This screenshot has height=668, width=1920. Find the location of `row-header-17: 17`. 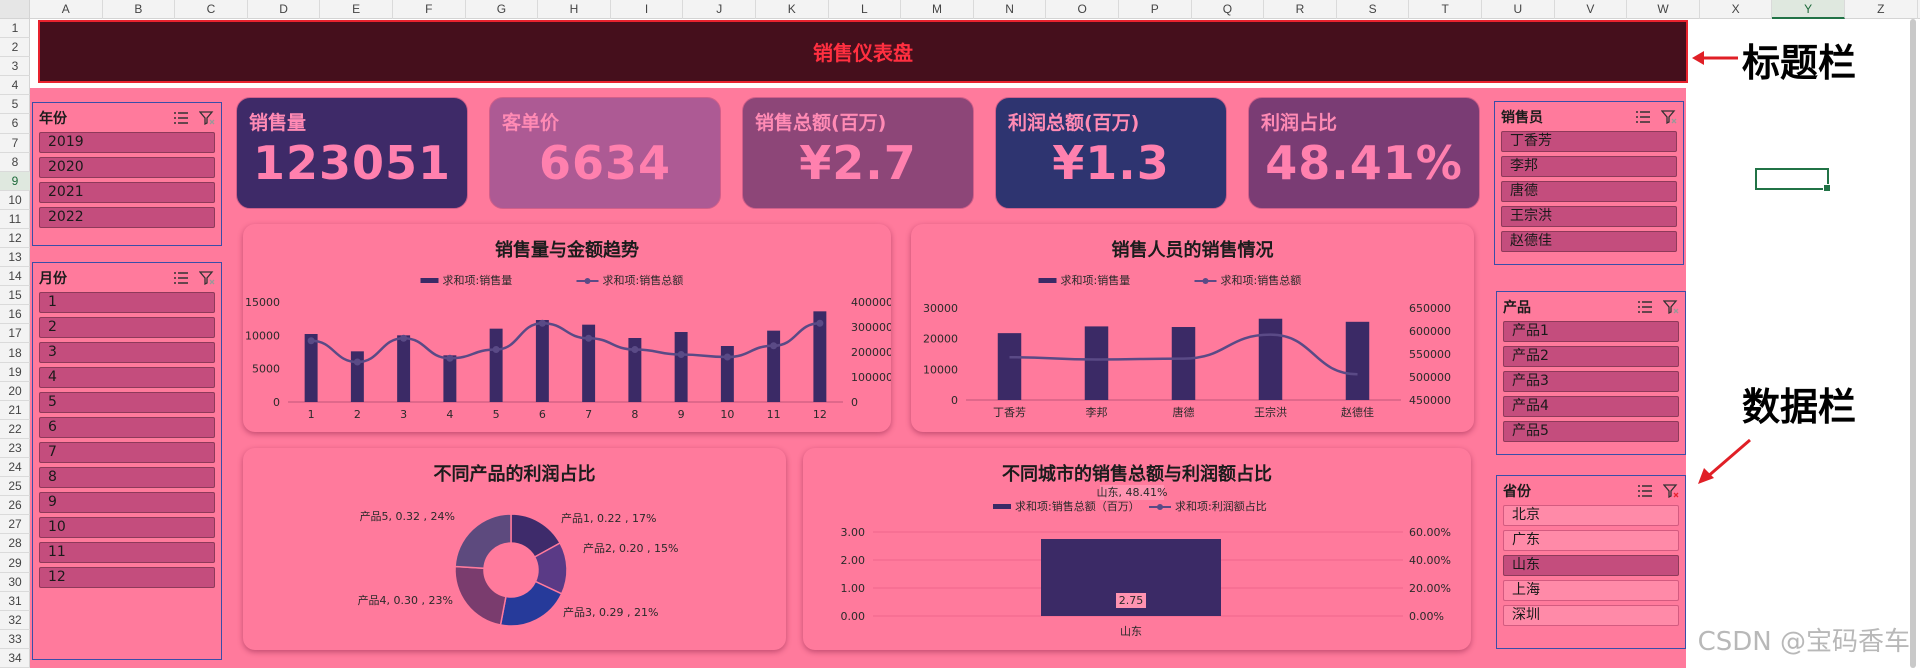

row-header-17: 17 is located at coordinates (15, 334).